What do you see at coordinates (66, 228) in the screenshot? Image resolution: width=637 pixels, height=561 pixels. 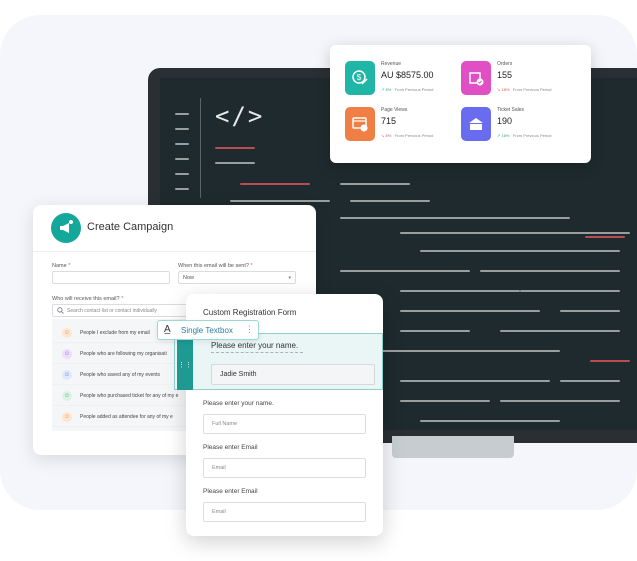 I see `megaphone-icon` at bounding box center [66, 228].